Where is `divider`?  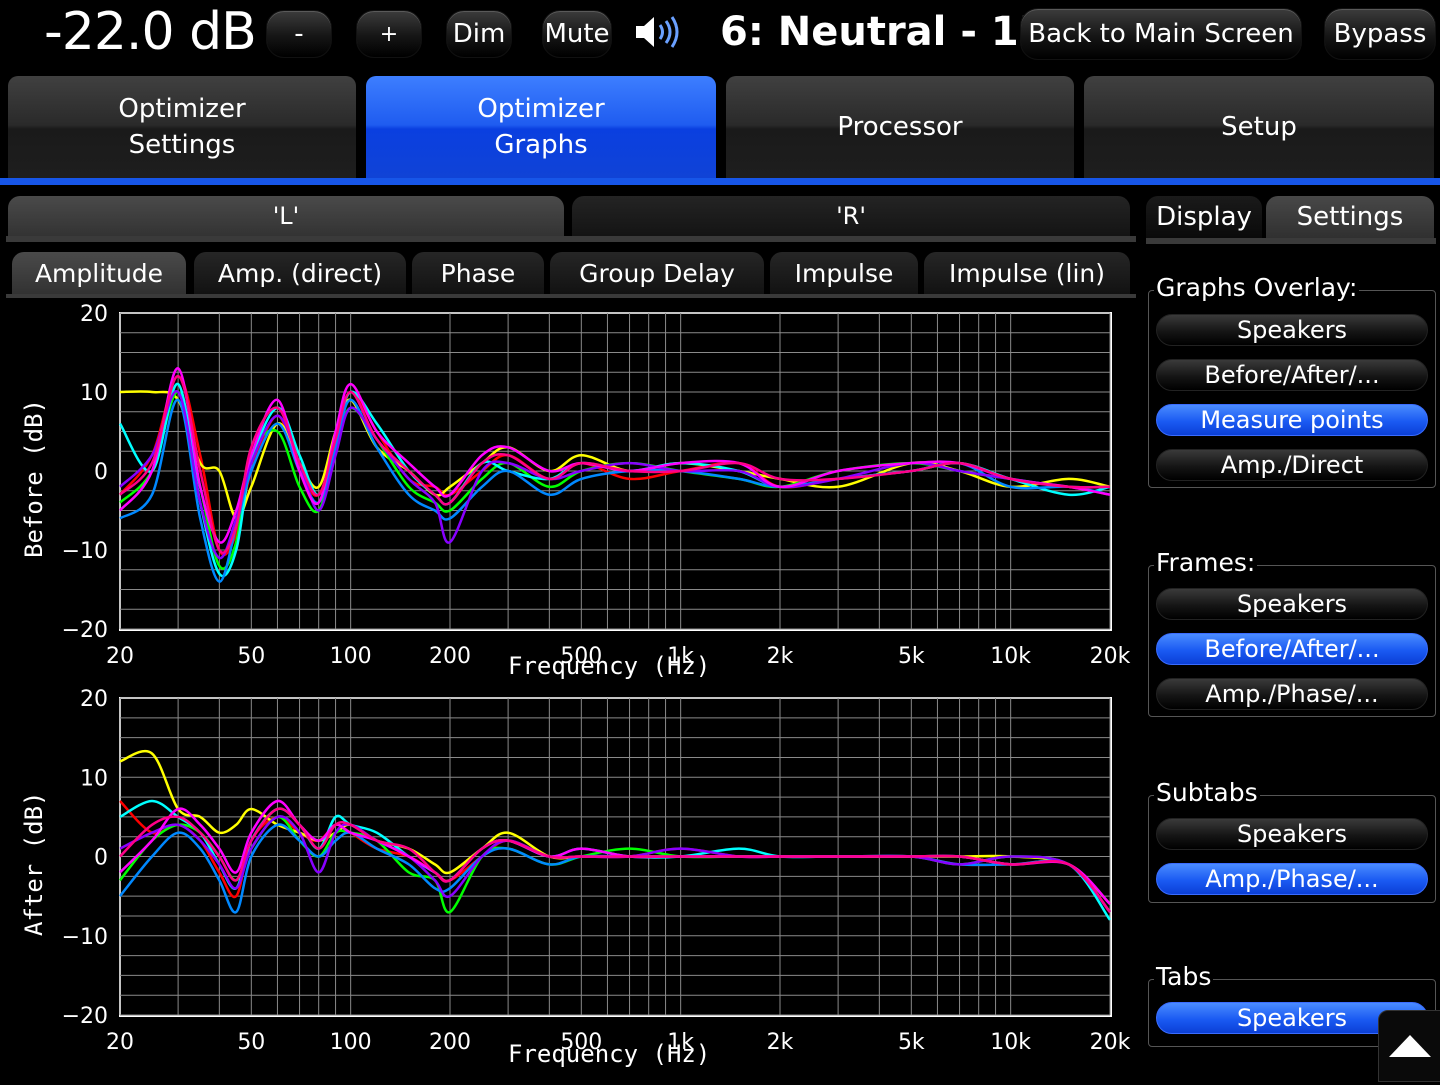
divider is located at coordinates (1291, 241).